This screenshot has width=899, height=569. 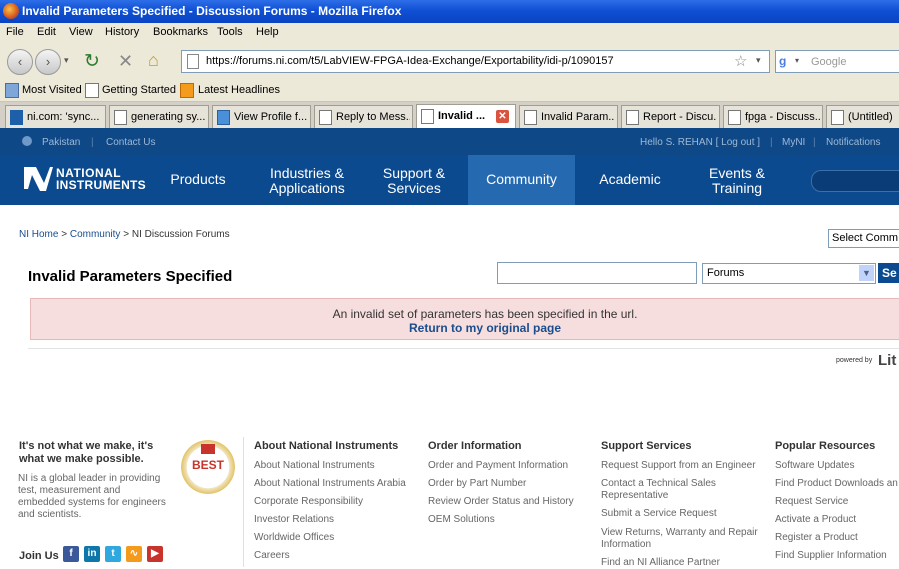 What do you see at coordinates (461, 520) in the screenshot?
I see `footer-link: OEM Solutions` at bounding box center [461, 520].